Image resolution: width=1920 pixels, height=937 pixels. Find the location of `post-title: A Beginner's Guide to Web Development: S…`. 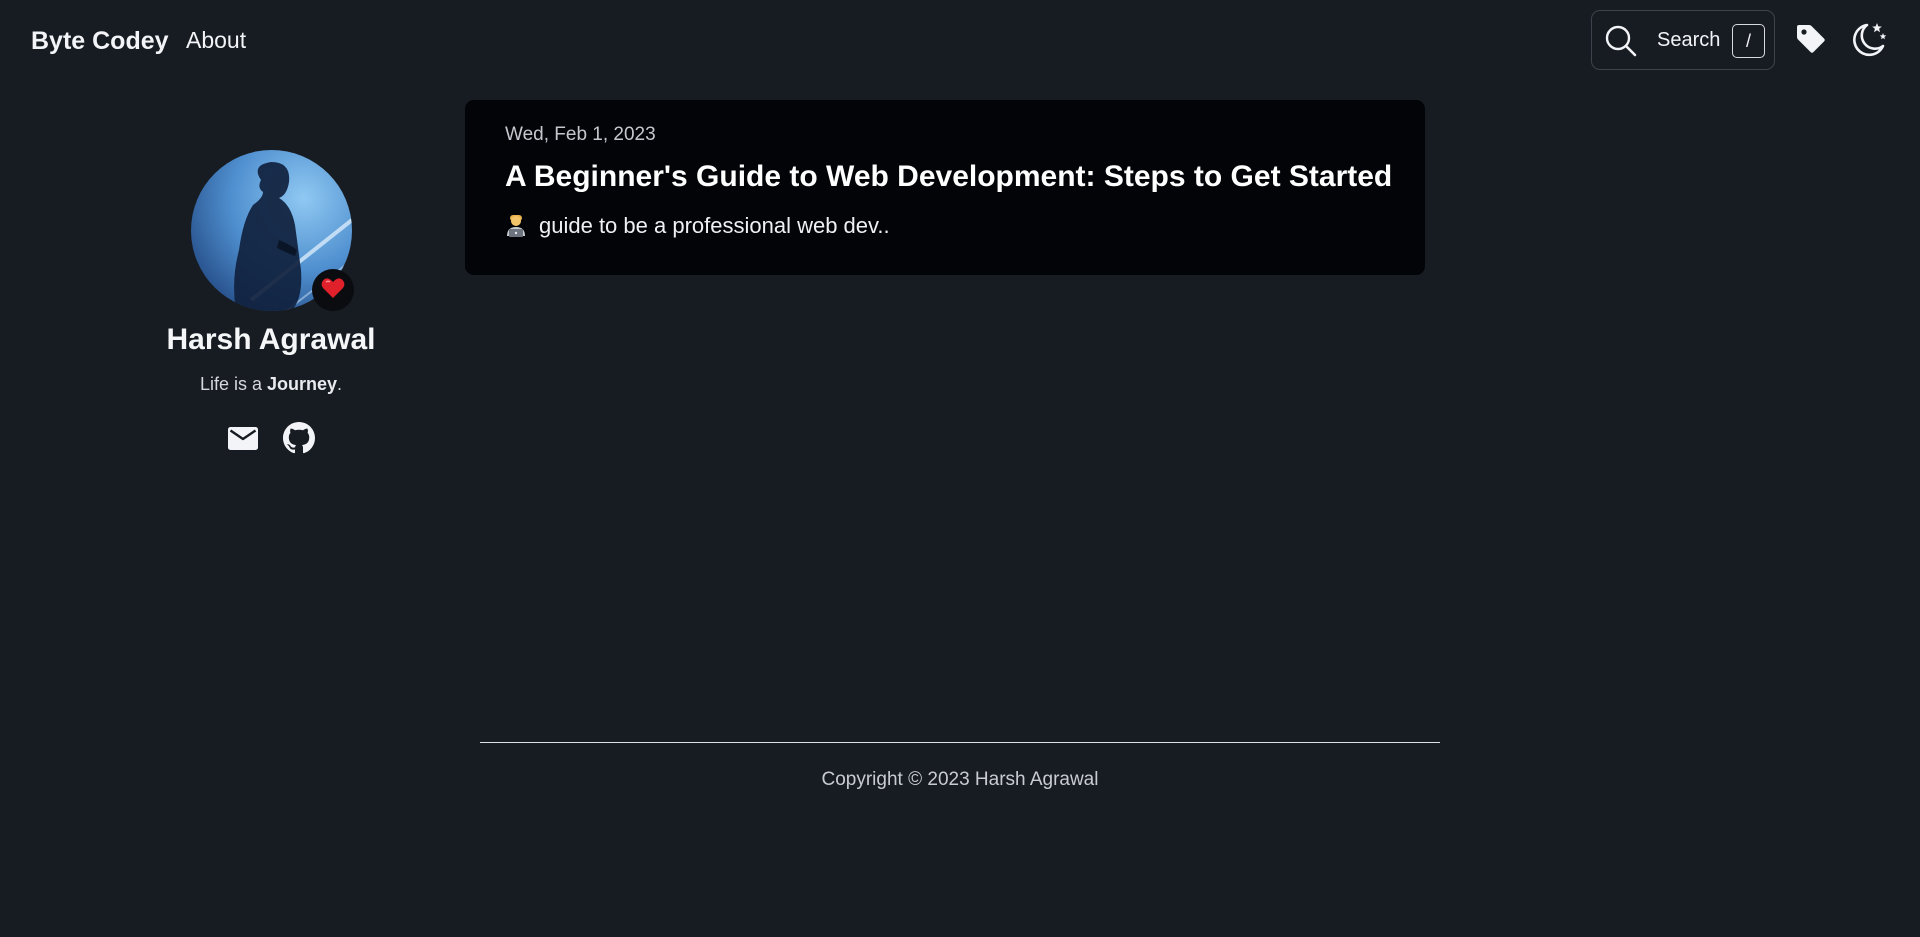

post-title: A Beginner's Guide to Web Development: S… is located at coordinates (948, 177).